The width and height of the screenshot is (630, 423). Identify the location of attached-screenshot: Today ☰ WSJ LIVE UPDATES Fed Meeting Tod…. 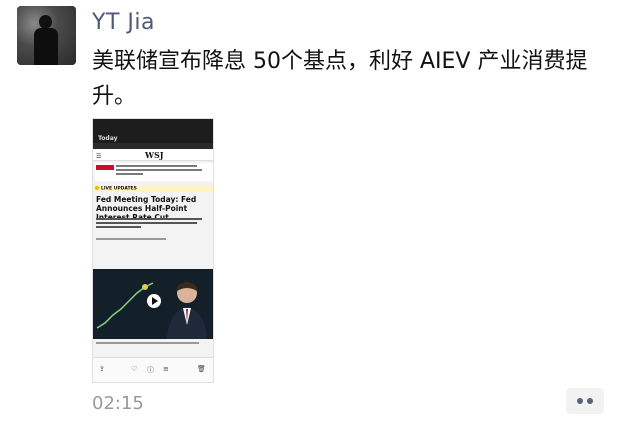
(153, 250).